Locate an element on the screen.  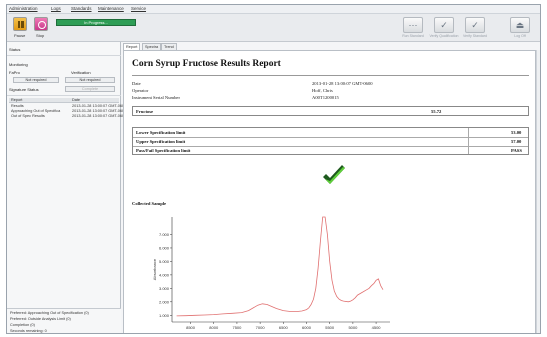
verify-qualification-button: ✓ is located at coordinates (444, 25).